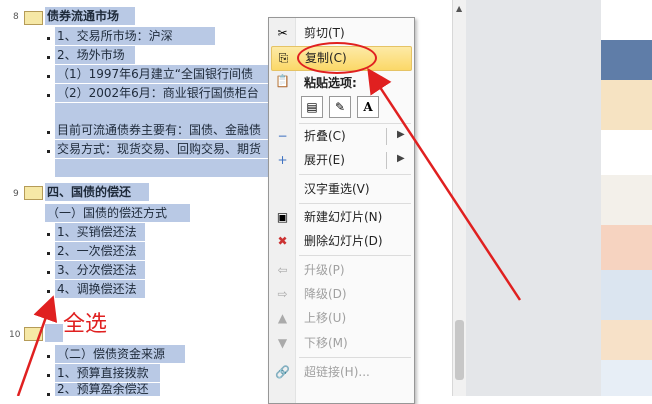 The height and width of the screenshot is (404, 652). Describe the element at coordinates (341, 294) in the screenshot. I see `menu-item-demote: ⇨ 降级(D)` at that location.